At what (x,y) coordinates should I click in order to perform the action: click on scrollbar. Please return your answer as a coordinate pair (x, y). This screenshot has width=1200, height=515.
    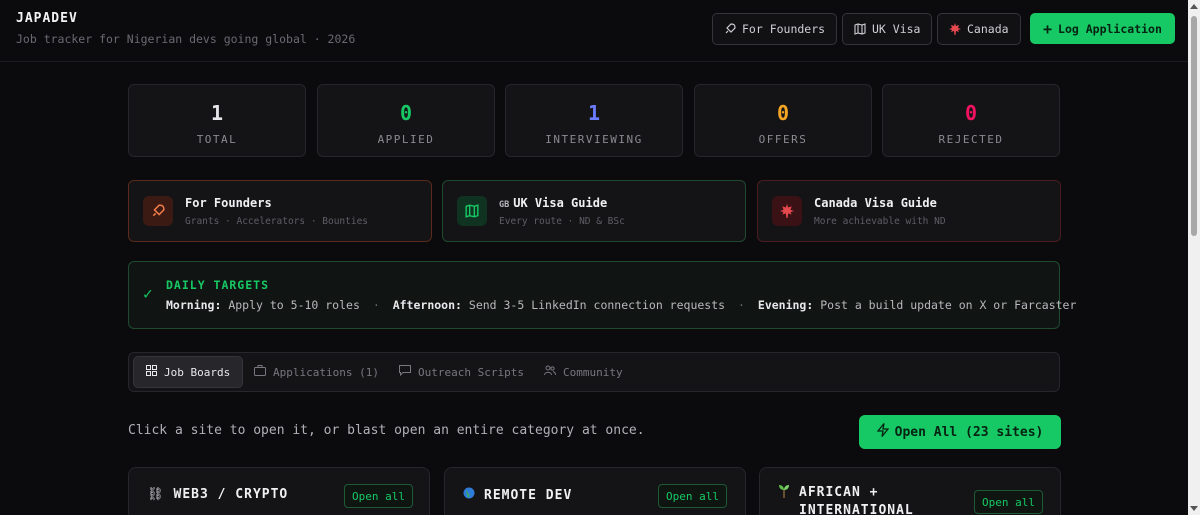
    Looking at the image, I should click on (1194, 257).